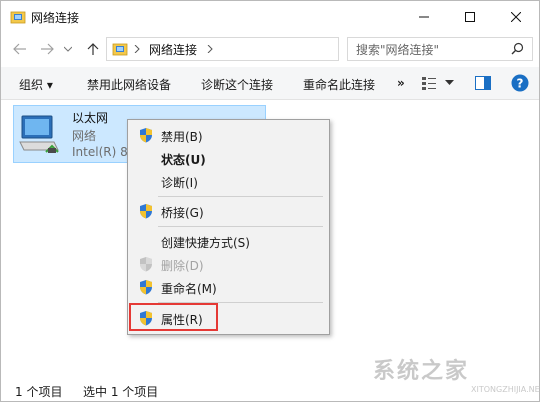 Image resolution: width=540 pixels, height=402 pixels. I want to click on maximize-icon, so click(470, 17).